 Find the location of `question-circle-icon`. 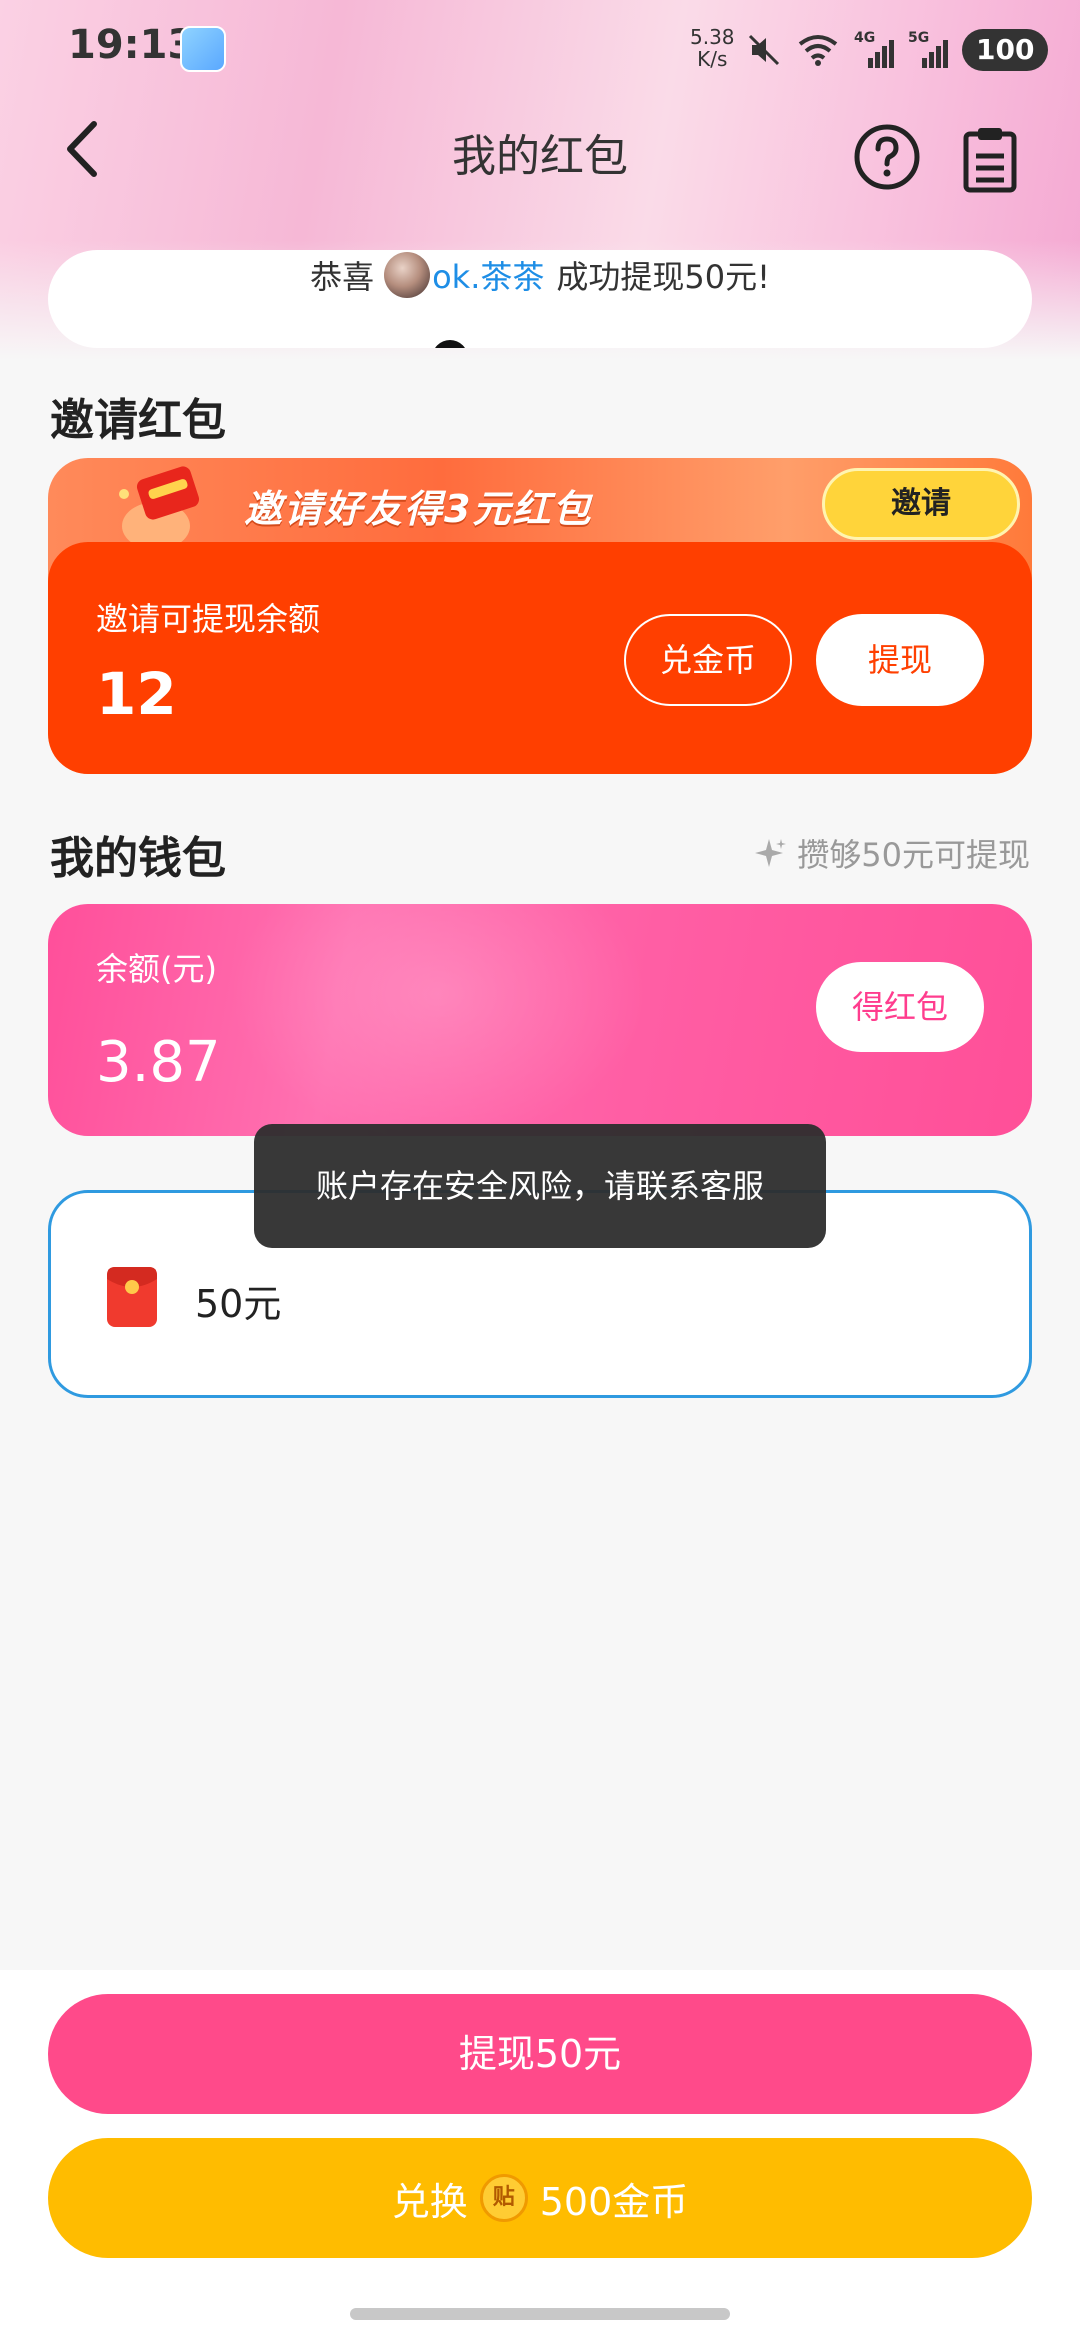

question-circle-icon is located at coordinates (887, 157).